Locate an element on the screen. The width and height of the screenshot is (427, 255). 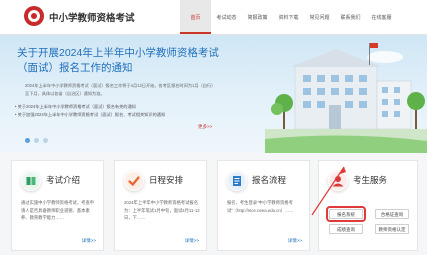
certificate-query-button: 合格证查询 is located at coordinates (392, 214).